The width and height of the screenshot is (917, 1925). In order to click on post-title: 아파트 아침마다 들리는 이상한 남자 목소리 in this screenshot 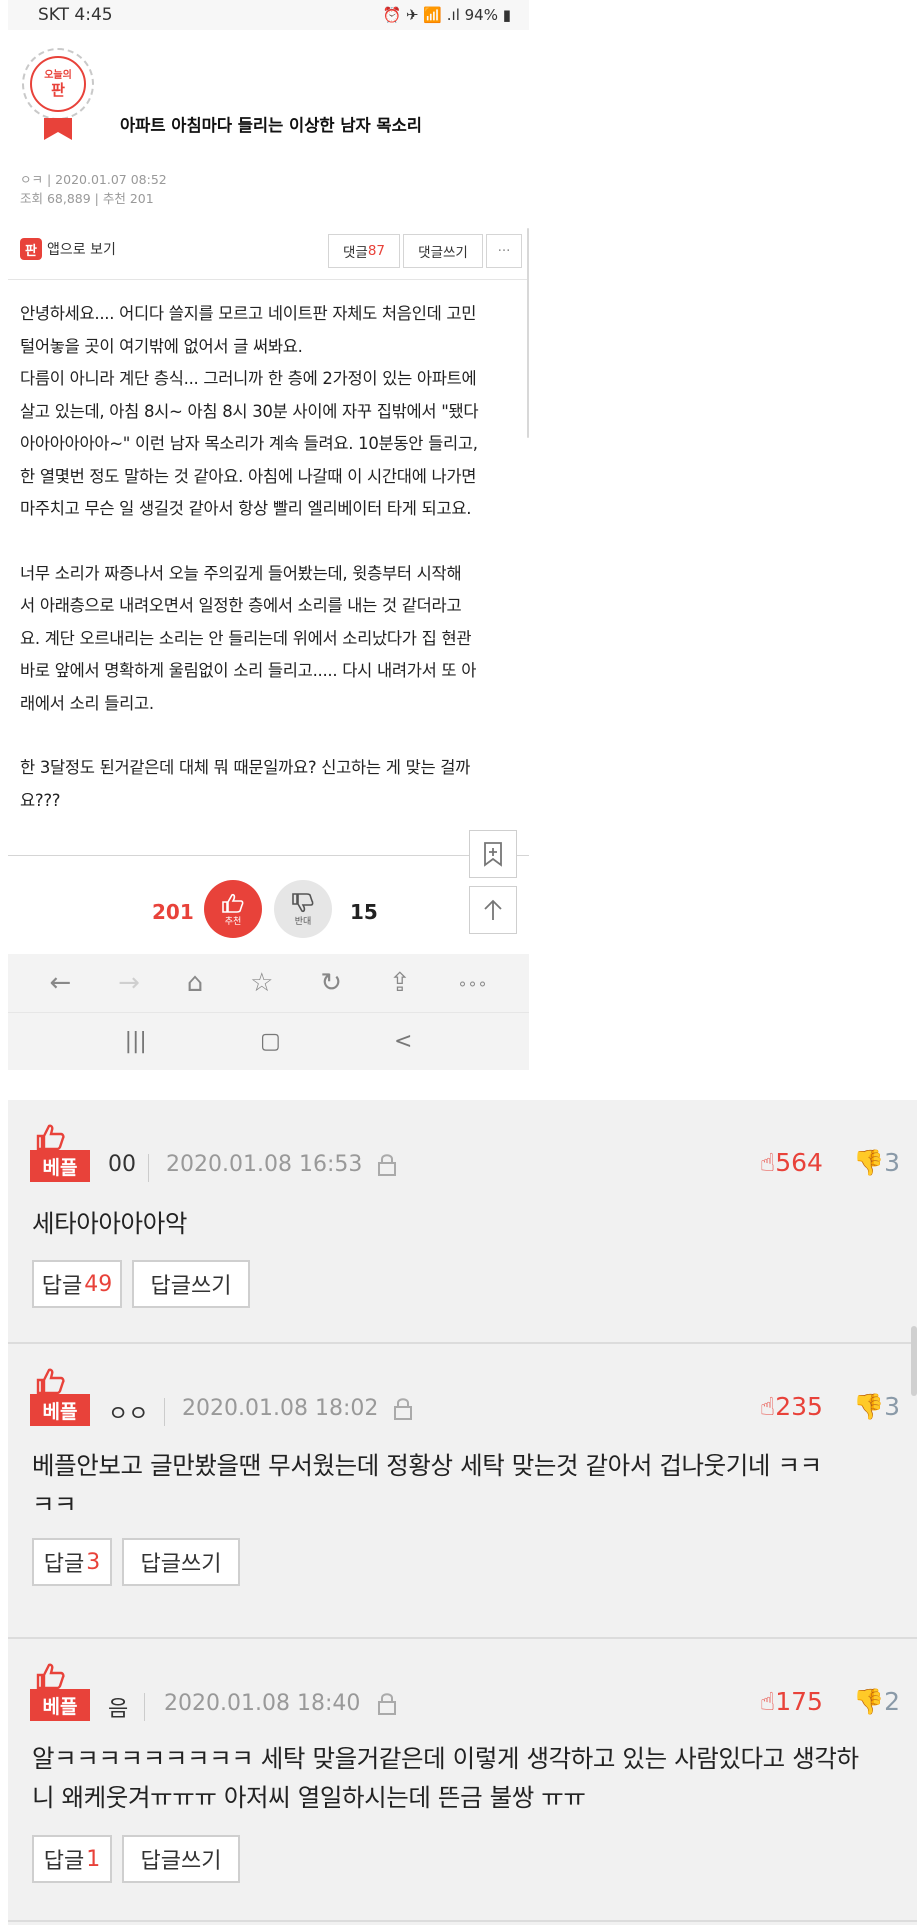, I will do `click(271, 125)`.